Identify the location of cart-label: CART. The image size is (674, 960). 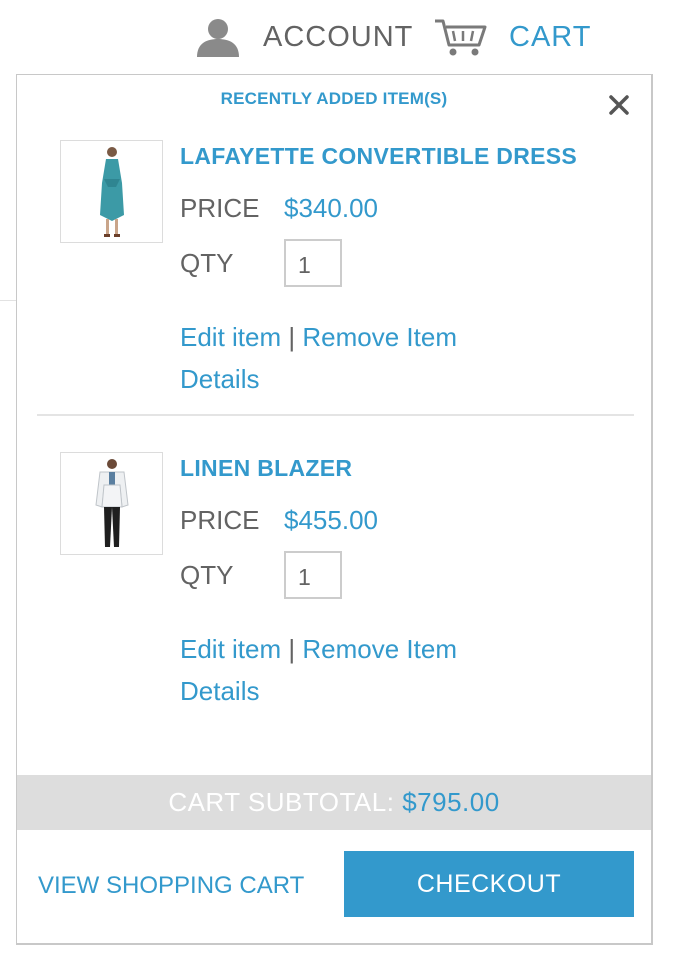
(550, 36).